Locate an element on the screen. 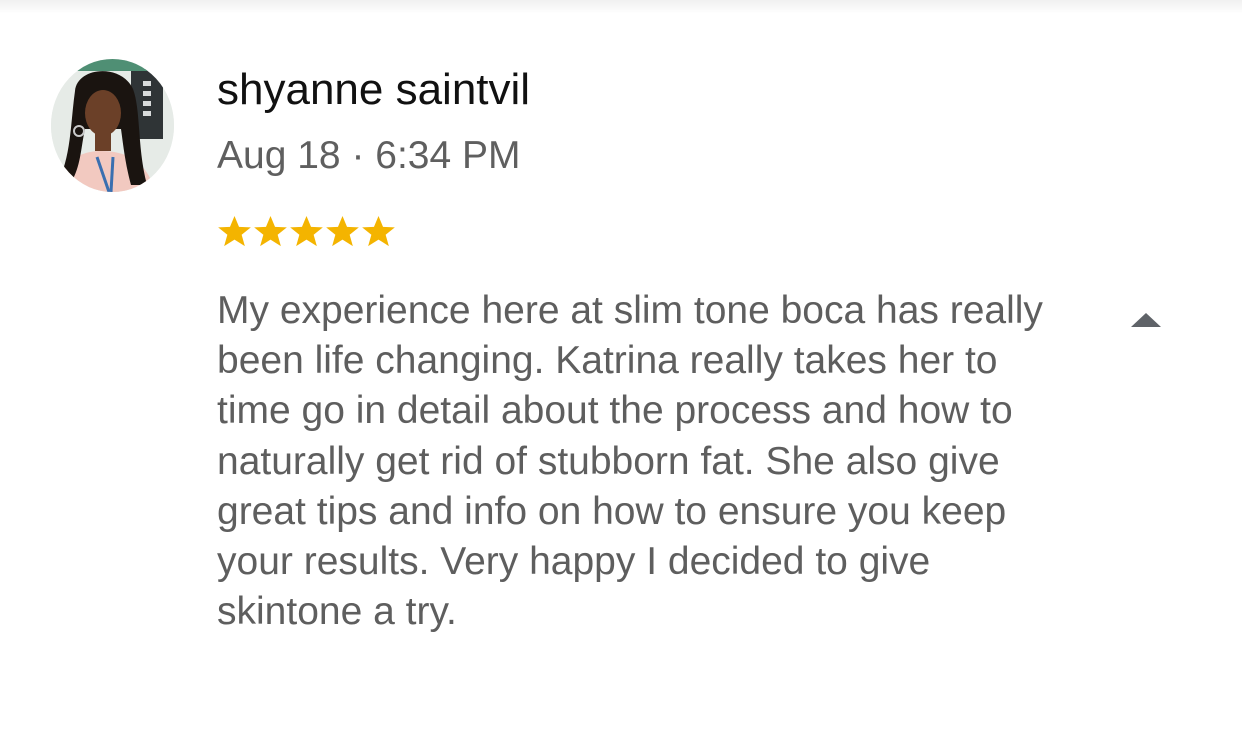 This screenshot has width=1242, height=753. rating-stars is located at coordinates (306, 232).